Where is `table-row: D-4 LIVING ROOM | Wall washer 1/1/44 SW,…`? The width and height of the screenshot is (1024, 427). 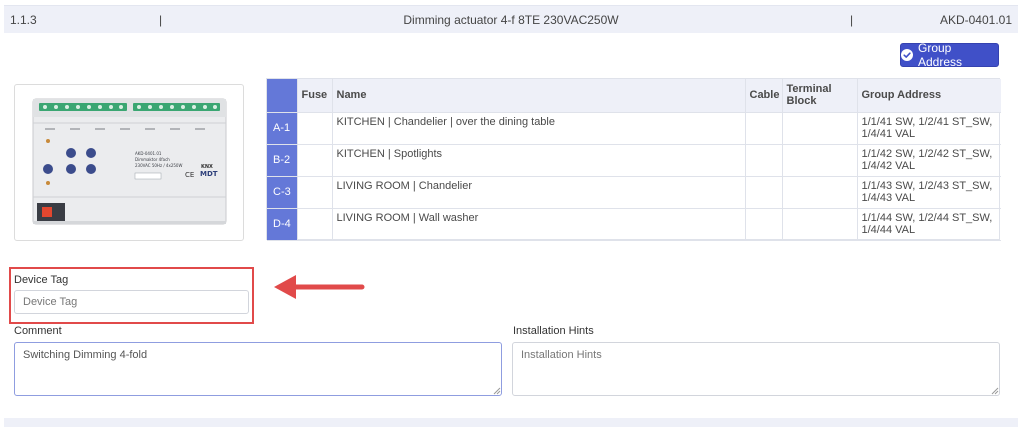 table-row: D-4 LIVING ROOM | Wall washer 1/1/44 SW,… is located at coordinates (634, 224).